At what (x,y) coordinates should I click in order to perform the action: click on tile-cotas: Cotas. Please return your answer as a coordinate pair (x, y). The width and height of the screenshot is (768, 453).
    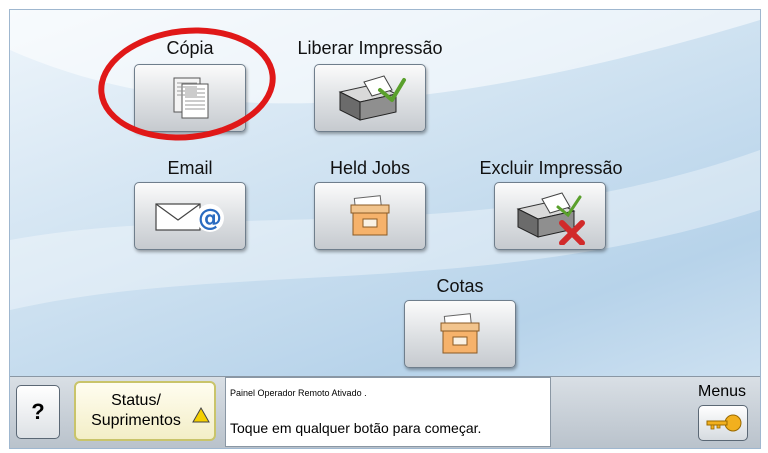
    Looking at the image, I should click on (460, 326).